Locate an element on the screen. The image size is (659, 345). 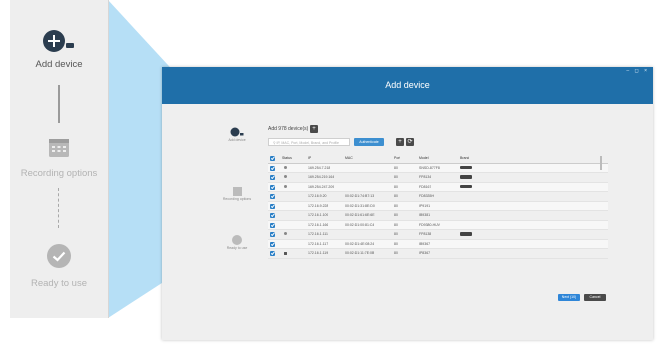
table-row: 169.254.247.209 80 FD8167 is located at coordinates (438, 187).